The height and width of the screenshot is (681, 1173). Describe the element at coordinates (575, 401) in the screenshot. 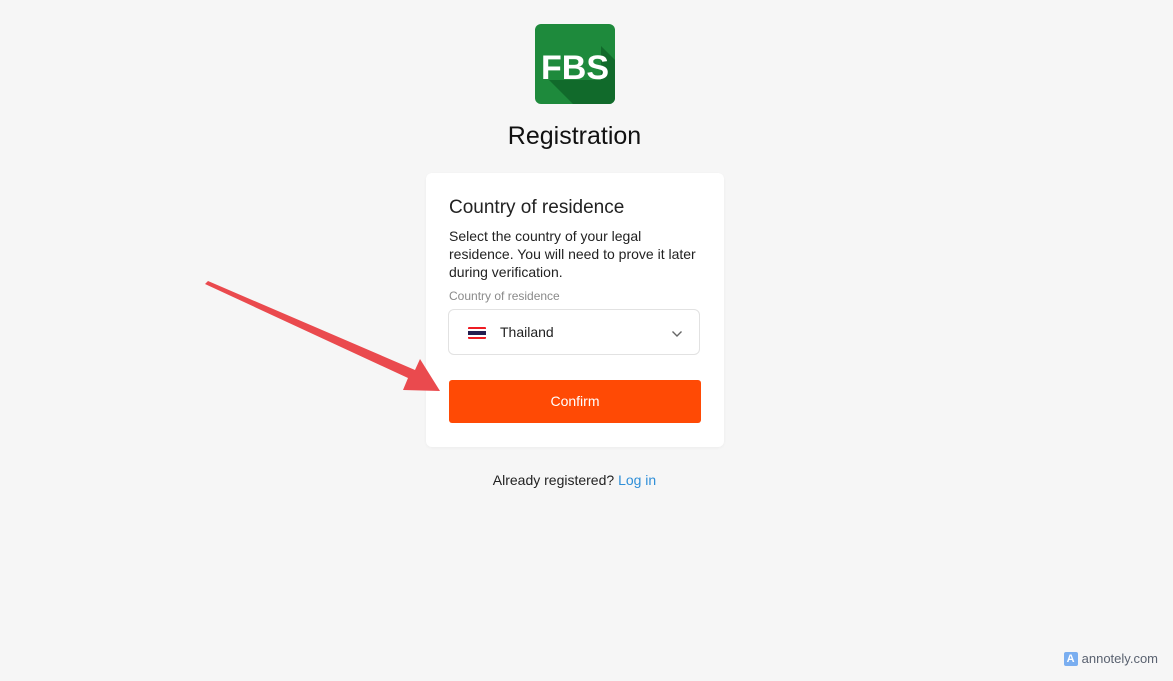

I see `confirm-button: Confirm` at that location.